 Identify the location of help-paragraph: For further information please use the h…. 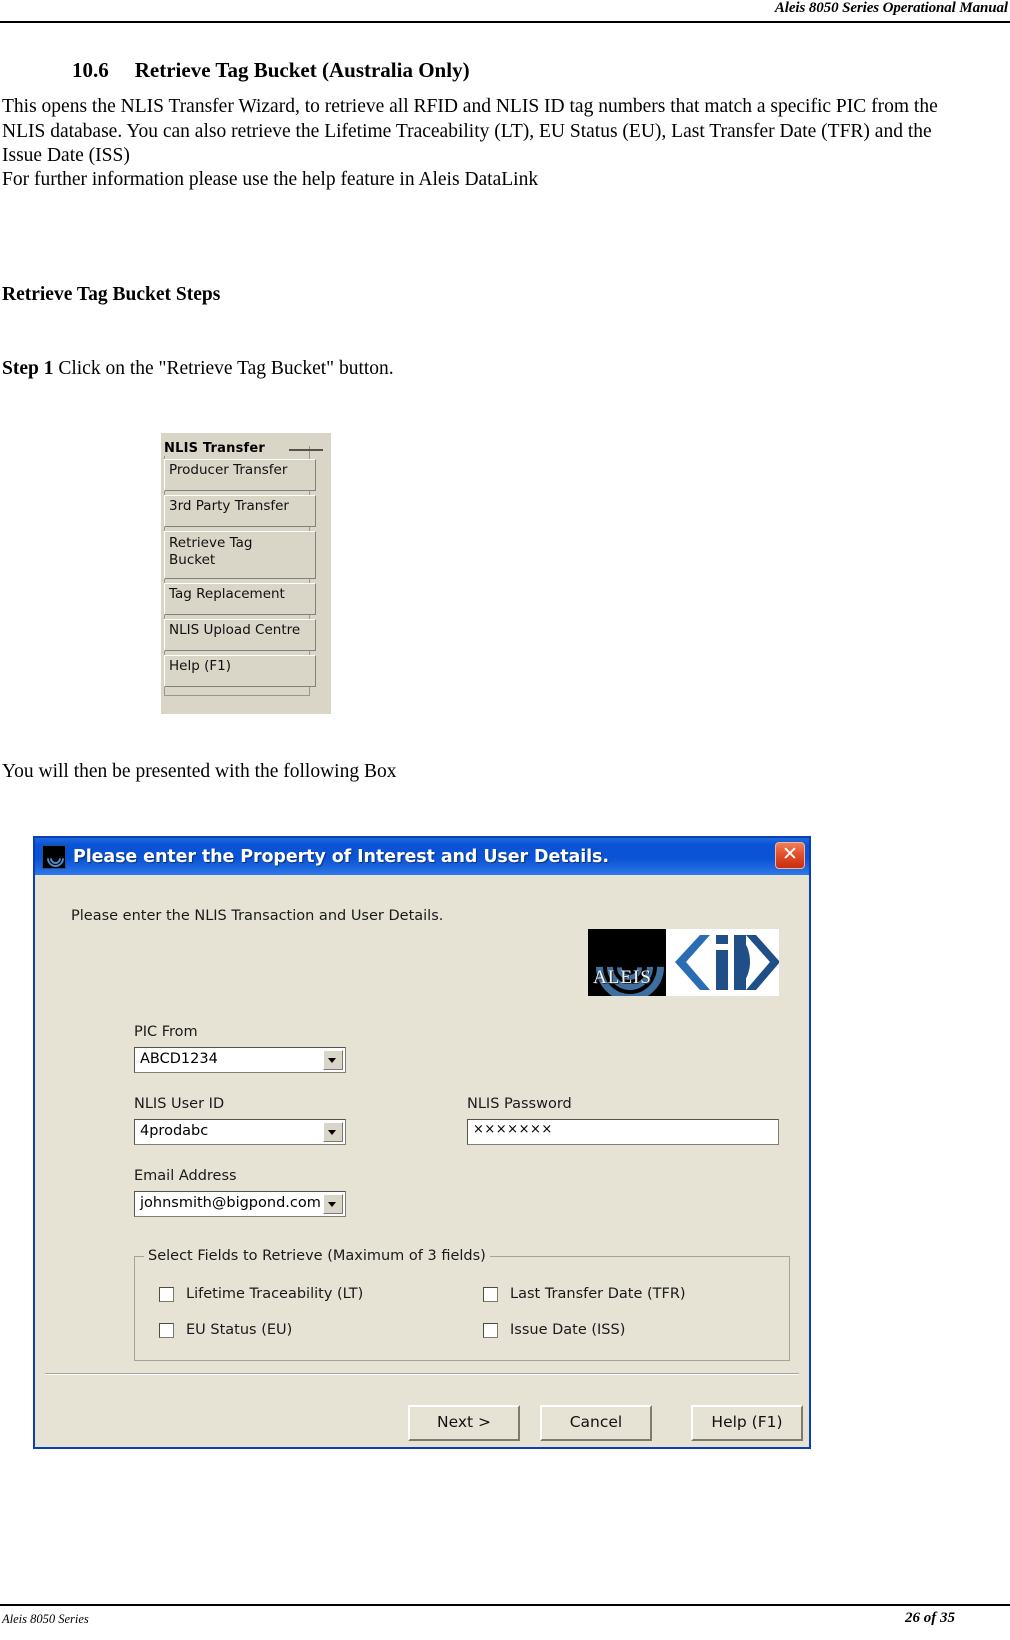
(270, 179).